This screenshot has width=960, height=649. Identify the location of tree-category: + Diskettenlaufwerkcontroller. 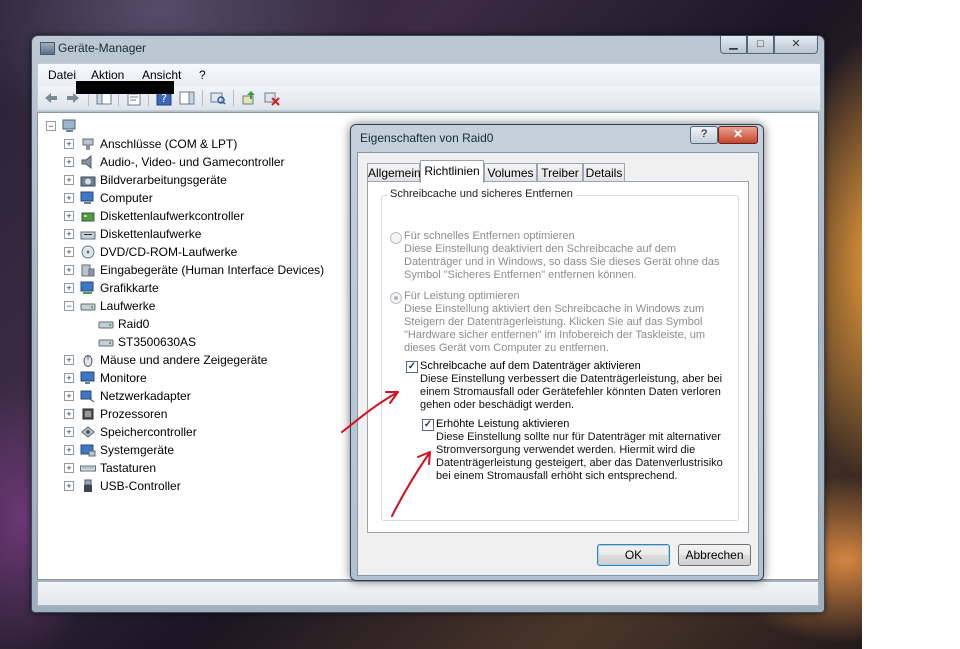
(154, 216).